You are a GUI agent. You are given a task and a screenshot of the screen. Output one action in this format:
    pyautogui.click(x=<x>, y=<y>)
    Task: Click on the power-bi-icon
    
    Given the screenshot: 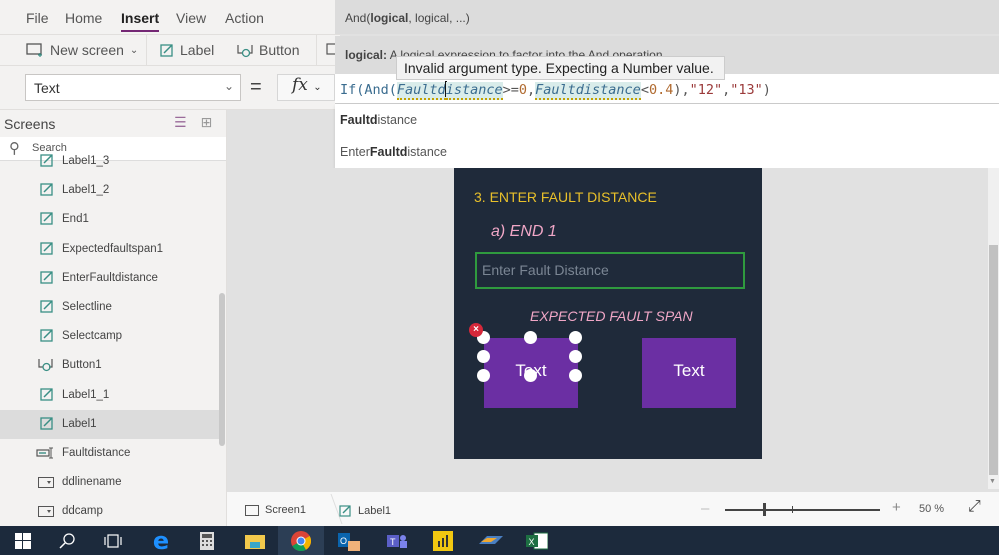 What is the action you would take?
    pyautogui.click(x=443, y=540)
    